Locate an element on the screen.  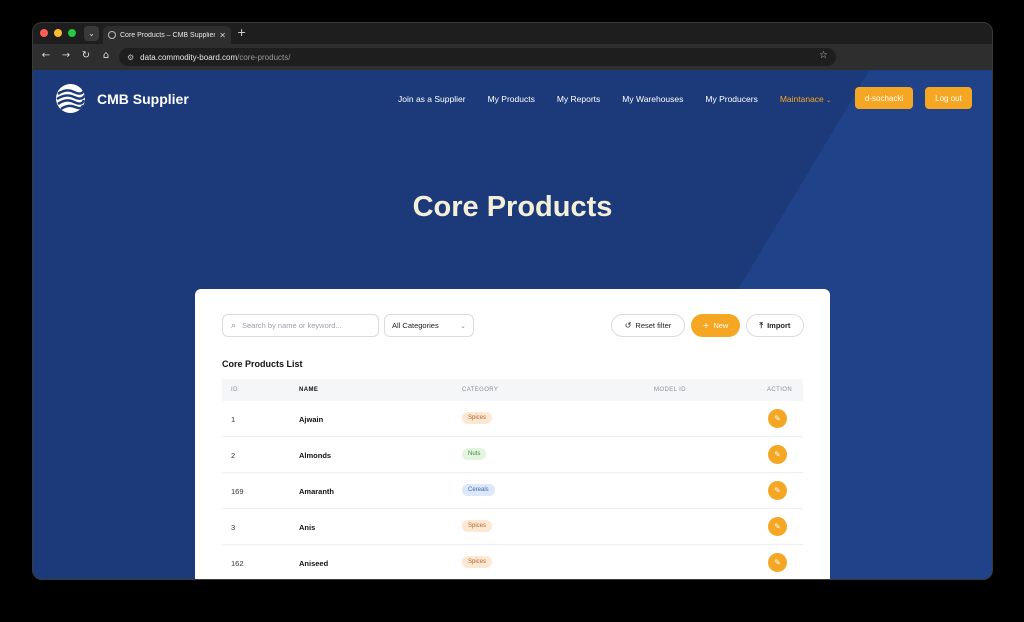
user-button: d-sochacki is located at coordinates (884, 98).